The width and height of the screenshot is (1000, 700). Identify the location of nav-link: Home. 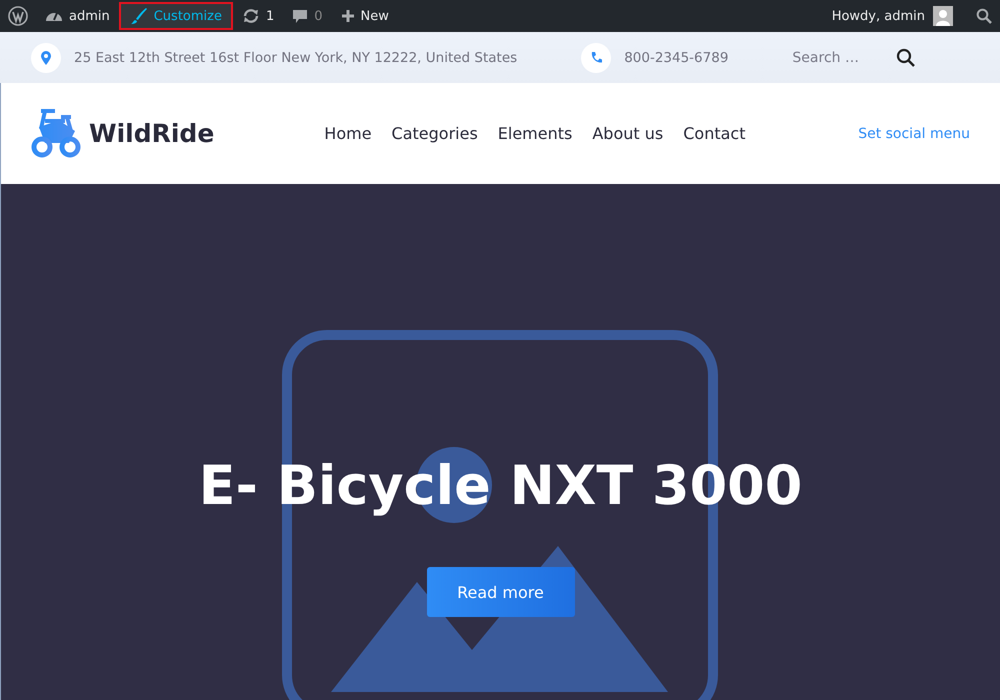
(348, 133).